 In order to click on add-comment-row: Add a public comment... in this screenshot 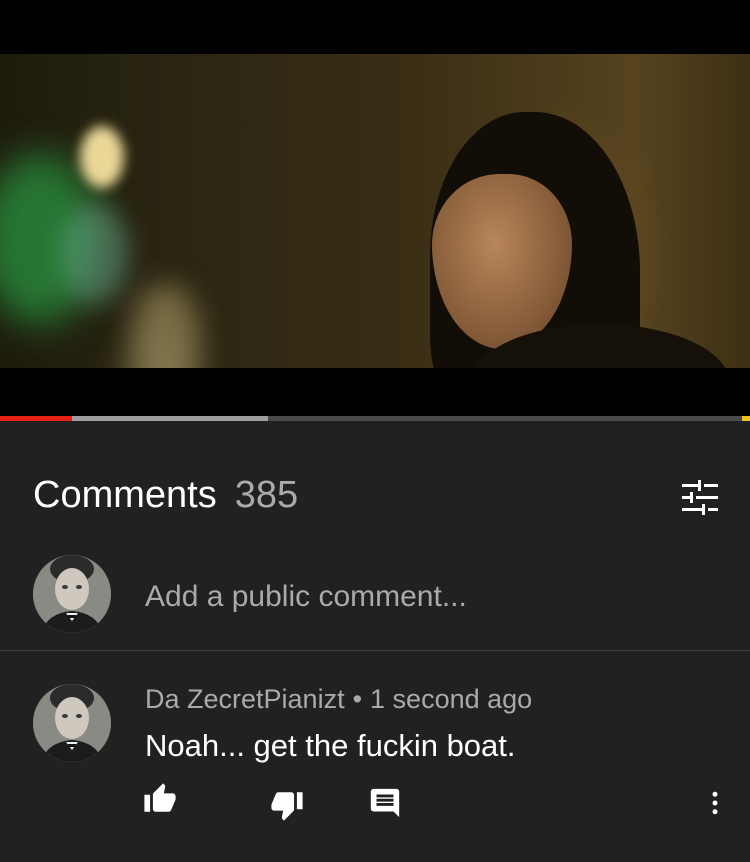, I will do `click(375, 600)`.